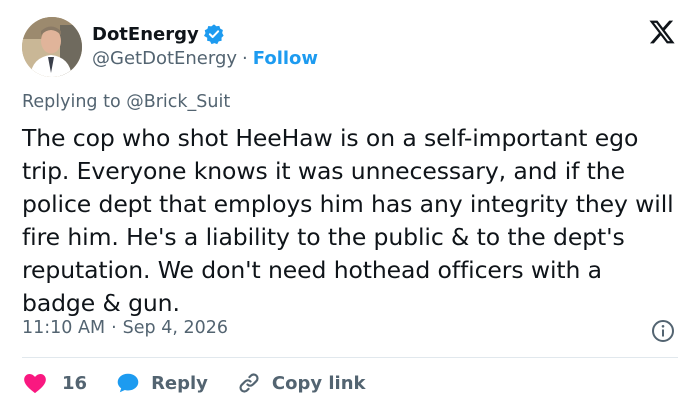 The image size is (700, 410). I want to click on action-bar: 16 Reply Copy link, so click(208, 383).